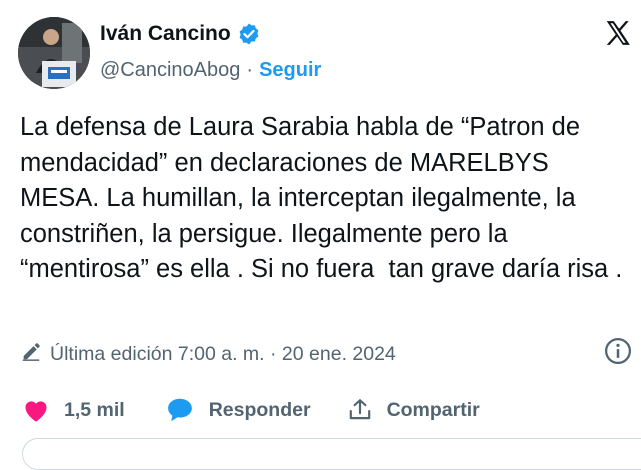 The height and width of the screenshot is (470, 641). I want to click on reply-button: Responder, so click(238, 410).